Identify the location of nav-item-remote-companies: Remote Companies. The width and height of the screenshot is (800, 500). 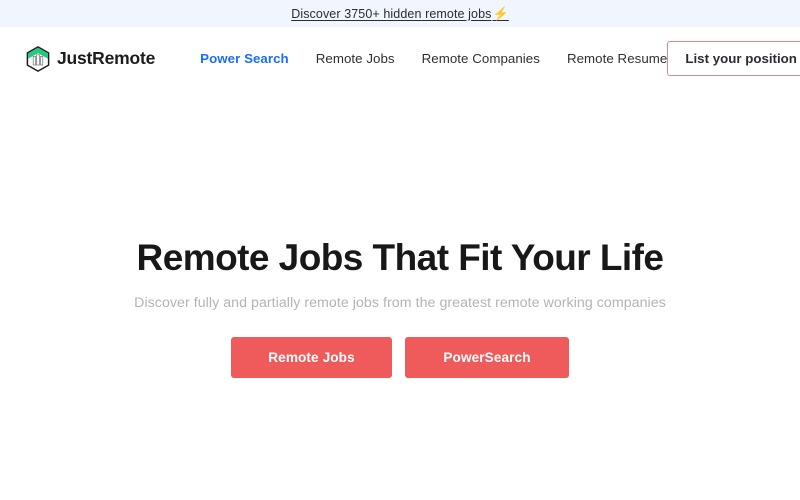
(481, 58).